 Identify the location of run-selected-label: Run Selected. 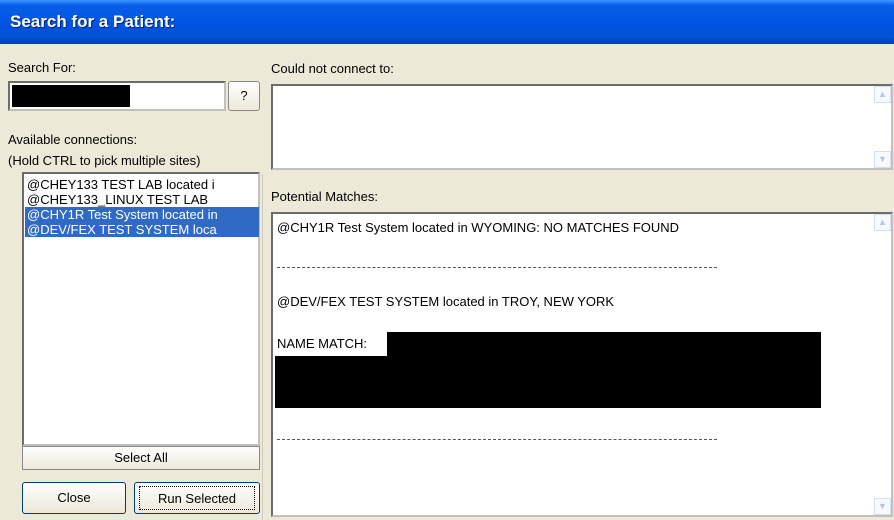
(197, 498).